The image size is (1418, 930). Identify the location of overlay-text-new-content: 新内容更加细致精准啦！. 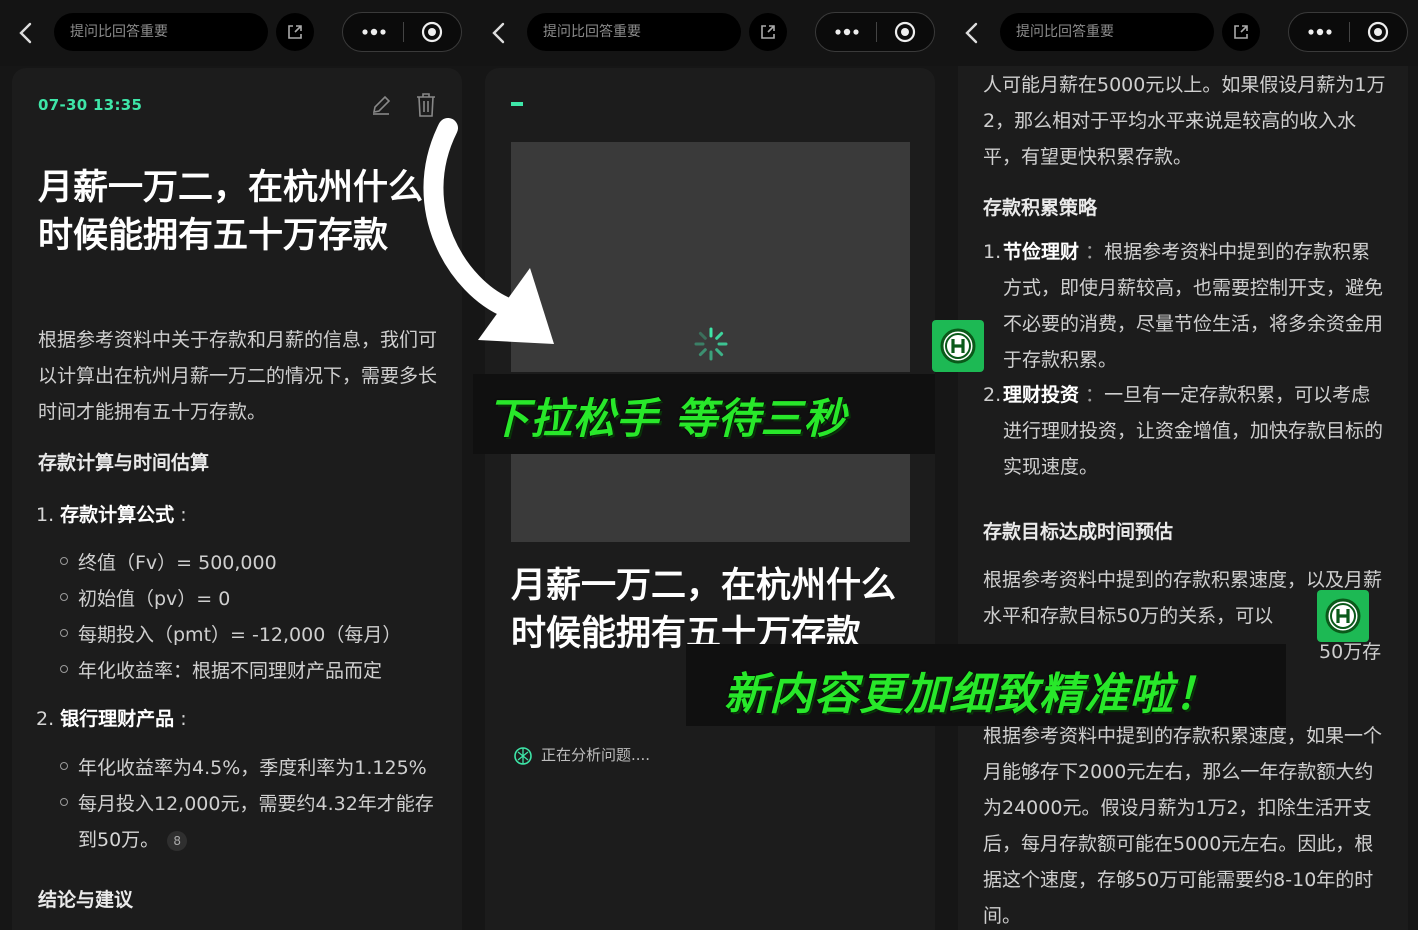
(971, 694).